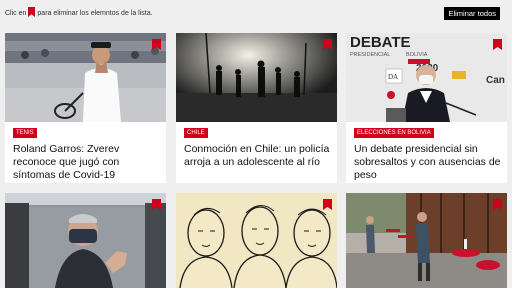  I want to click on category-tag: Elecciones en Bolivia, so click(394, 133).